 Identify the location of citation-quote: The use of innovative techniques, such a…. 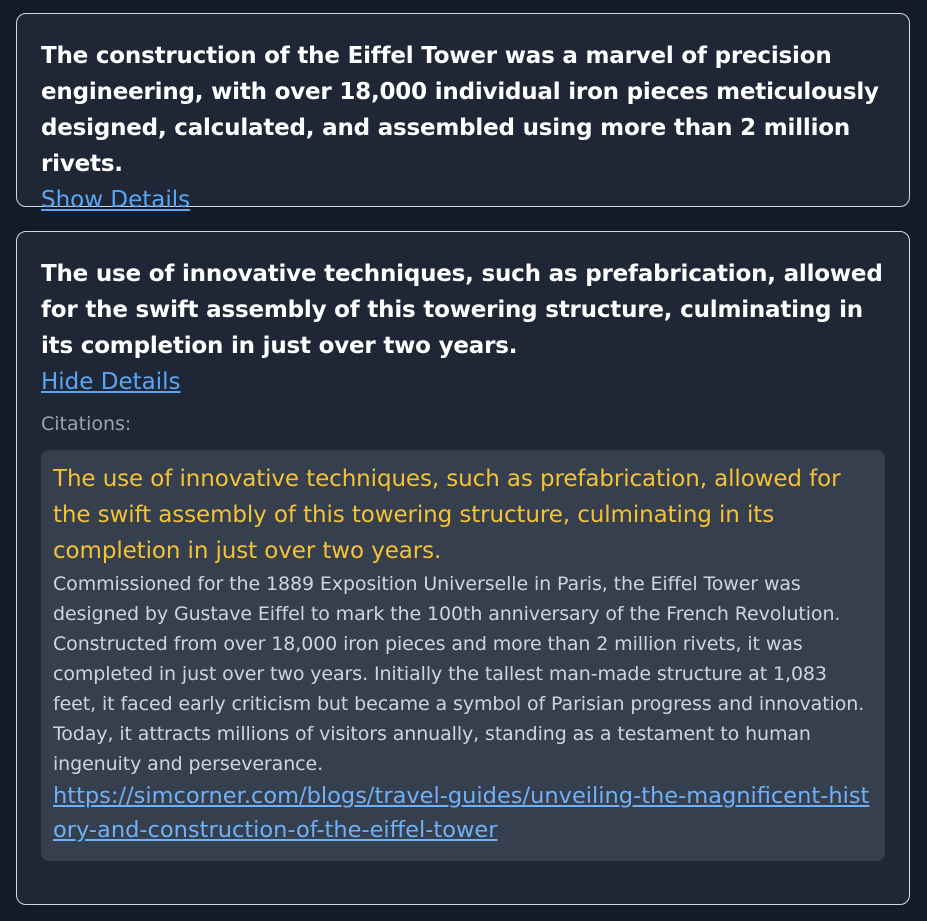
(447, 515).